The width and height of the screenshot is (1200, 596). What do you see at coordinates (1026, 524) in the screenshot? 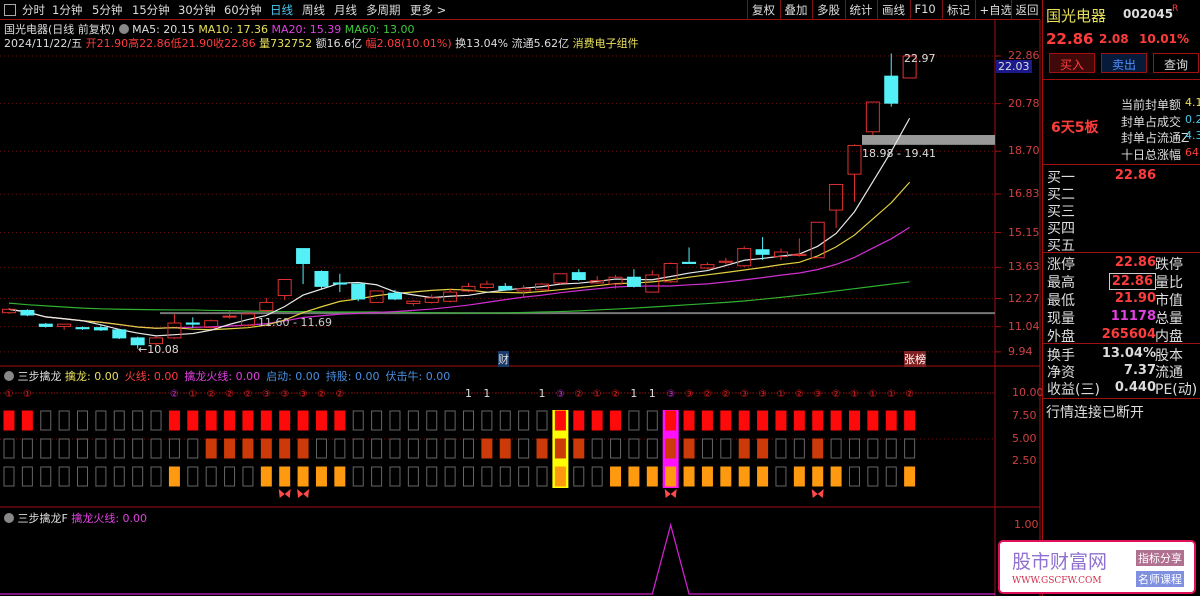
I see `indicator2-axis-tick: 1.00` at bounding box center [1026, 524].